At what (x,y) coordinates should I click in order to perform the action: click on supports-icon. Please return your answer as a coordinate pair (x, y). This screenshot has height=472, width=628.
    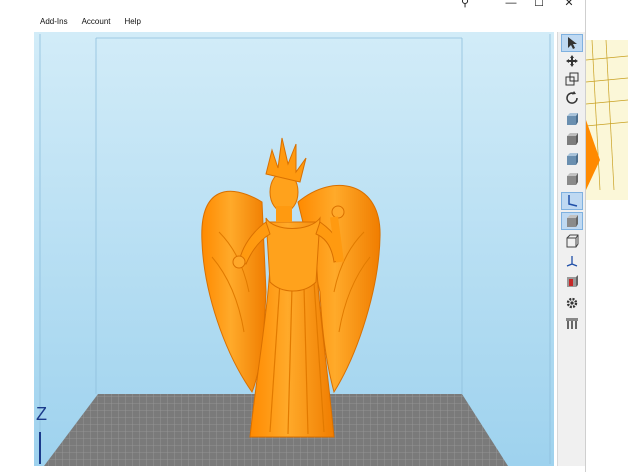
    Looking at the image, I should click on (572, 323).